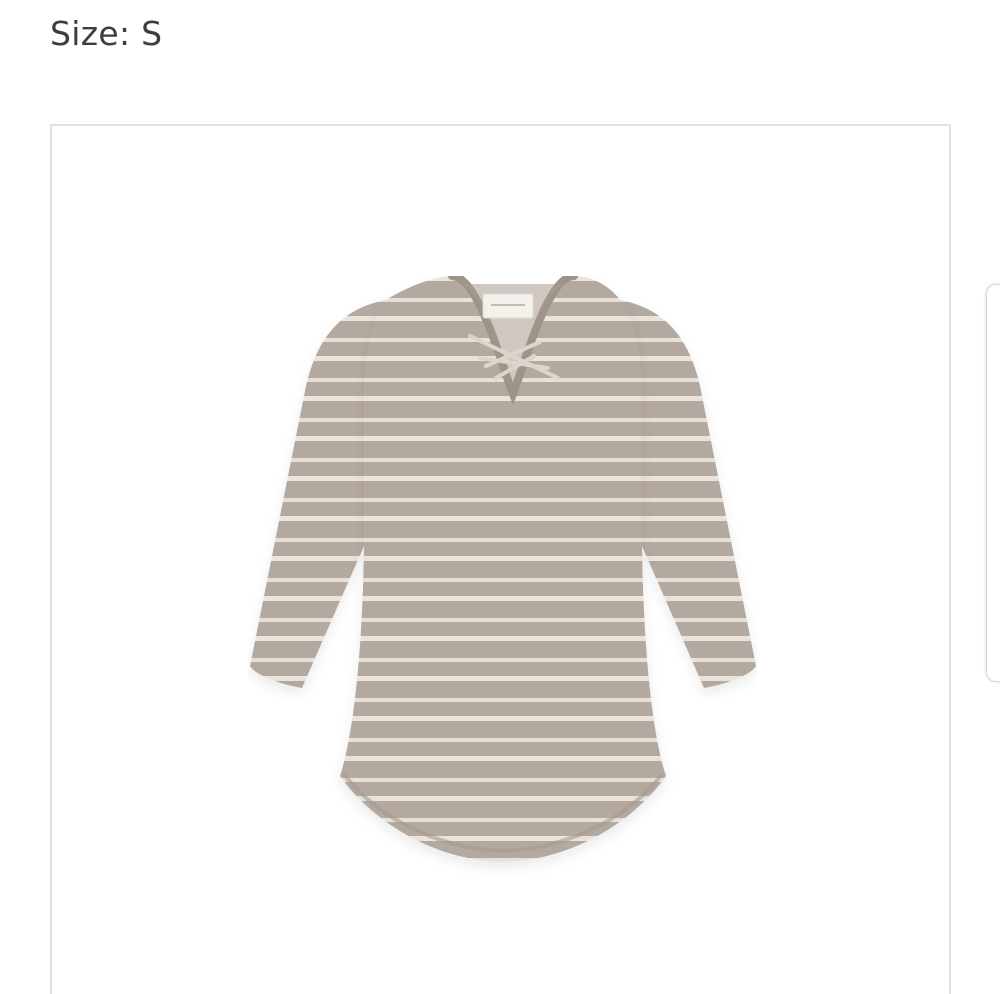 This screenshot has height=994, width=1000. Describe the element at coordinates (993, 483) in the screenshot. I see `scroll-handle` at that location.